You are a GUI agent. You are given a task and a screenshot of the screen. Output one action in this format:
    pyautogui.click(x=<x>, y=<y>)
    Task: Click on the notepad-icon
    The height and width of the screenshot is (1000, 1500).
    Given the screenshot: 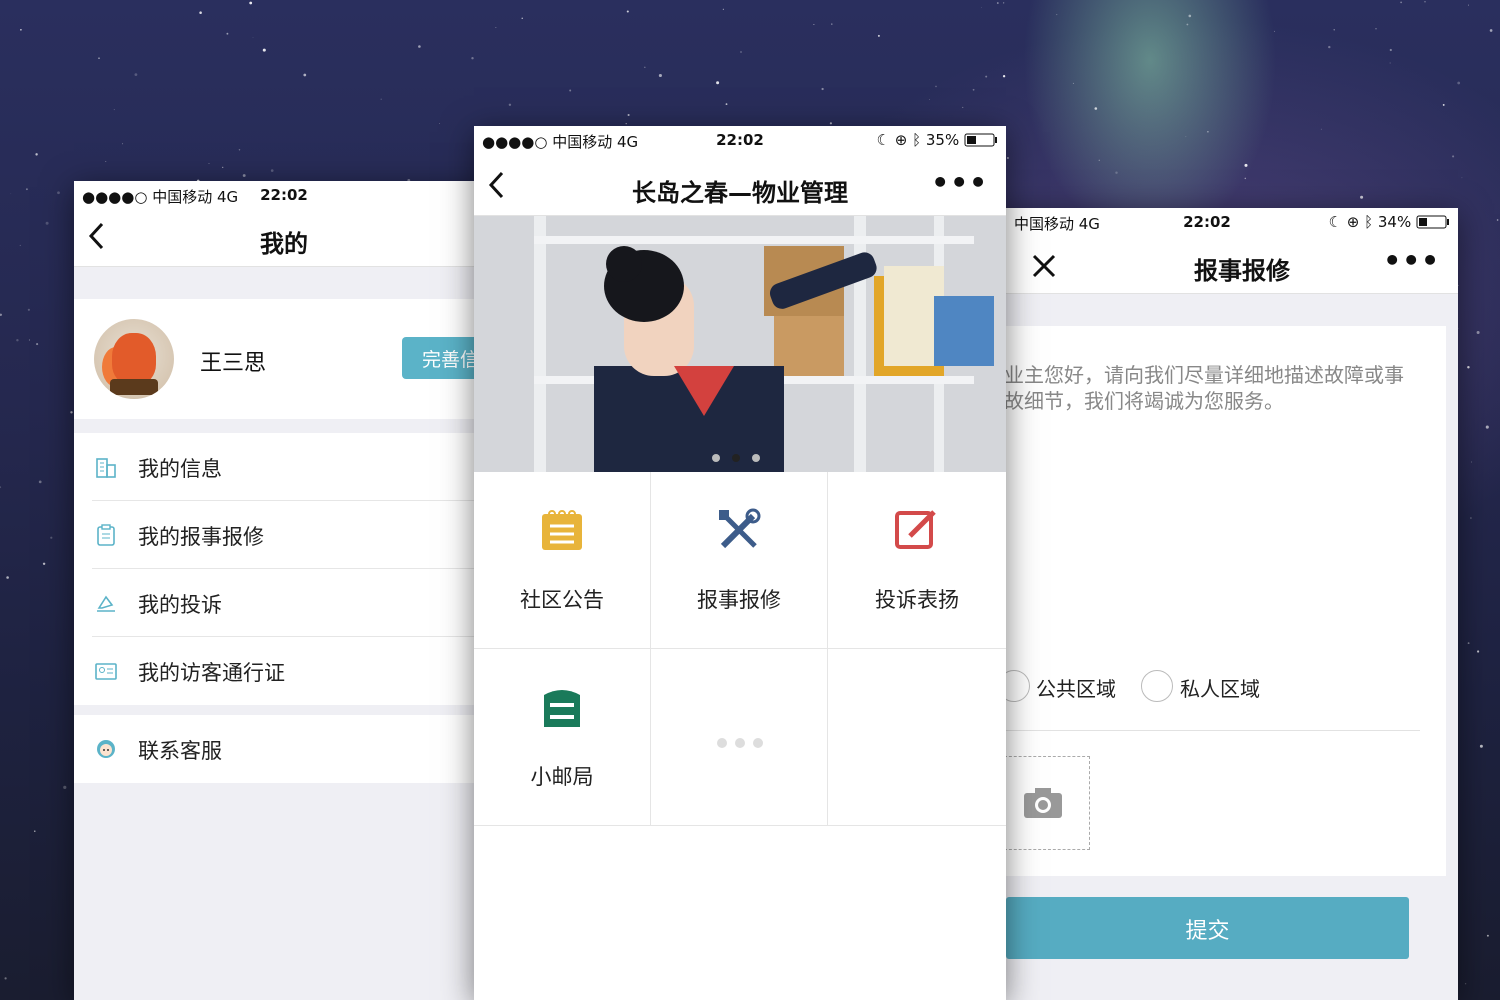 What is the action you would take?
    pyautogui.click(x=562, y=530)
    